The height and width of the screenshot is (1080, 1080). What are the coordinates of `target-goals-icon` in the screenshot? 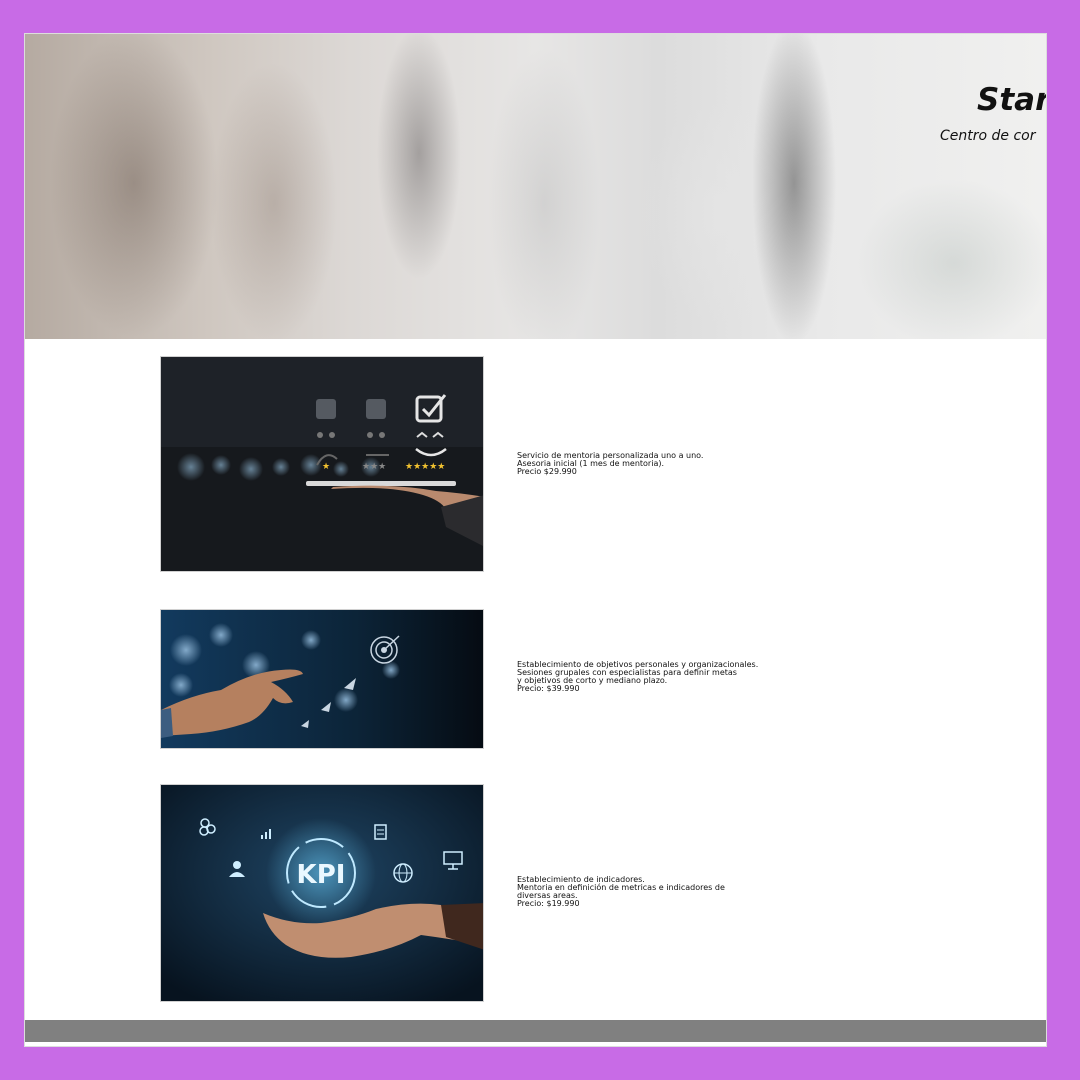 It's located at (322, 679).